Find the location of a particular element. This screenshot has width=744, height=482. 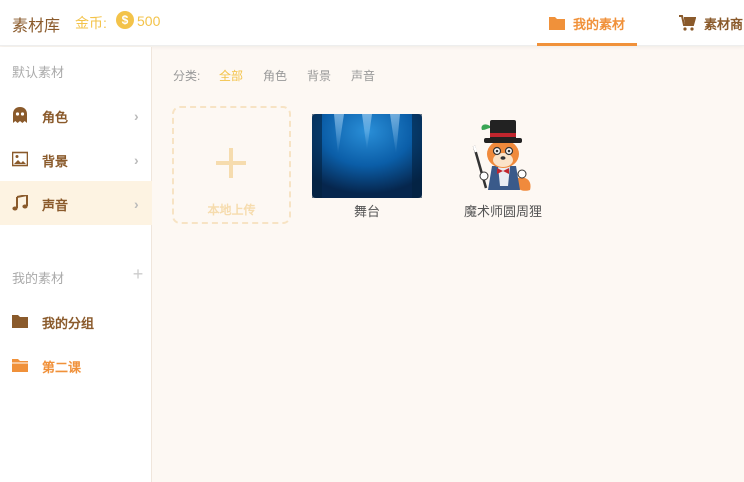

tab-asset-store: 素材商 is located at coordinates (711, 23).